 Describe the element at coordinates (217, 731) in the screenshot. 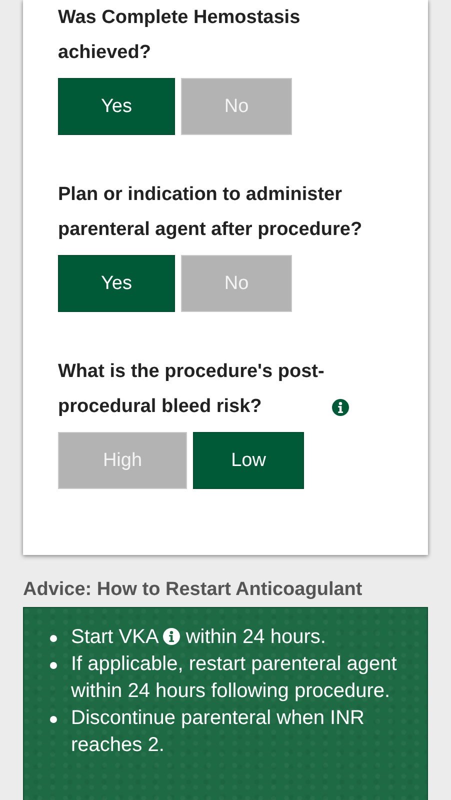

I see `advice-text: Discontinue parenteral when INR reaches 2.` at that location.